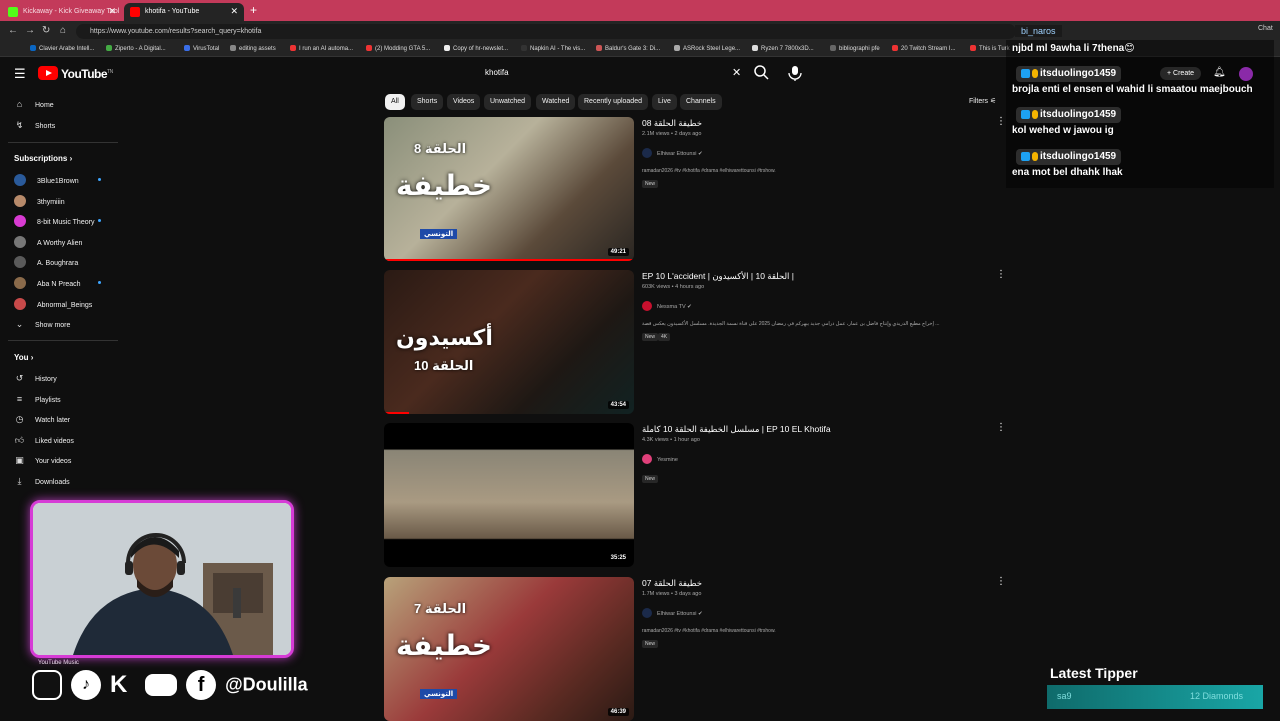 The width and height of the screenshot is (1280, 721). Describe the element at coordinates (54, 221) in the screenshot. I see `sidebar-item-subscription: 8-bit Music Theory` at that location.